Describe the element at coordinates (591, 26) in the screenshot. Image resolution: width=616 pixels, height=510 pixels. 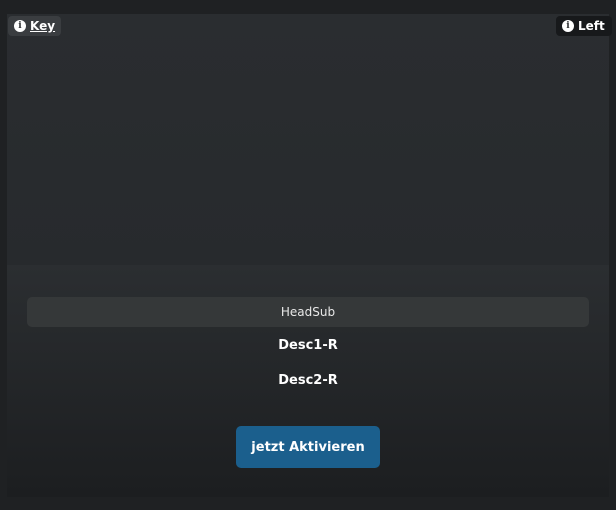
I see `left-badge-label: Left` at that location.